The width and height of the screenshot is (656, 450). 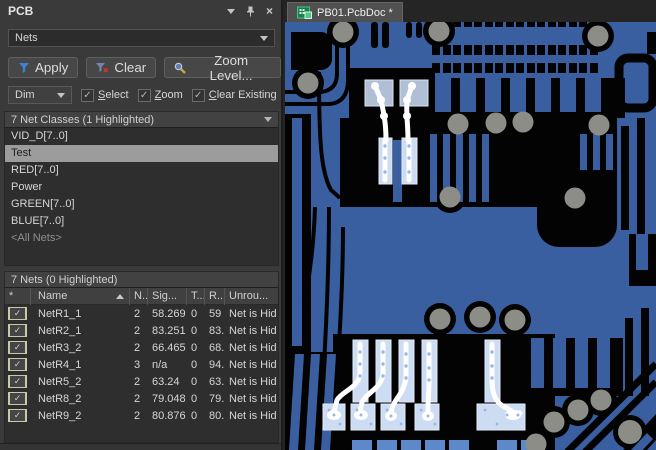 I want to click on mask-mode-select: Dim, so click(x=40, y=95).